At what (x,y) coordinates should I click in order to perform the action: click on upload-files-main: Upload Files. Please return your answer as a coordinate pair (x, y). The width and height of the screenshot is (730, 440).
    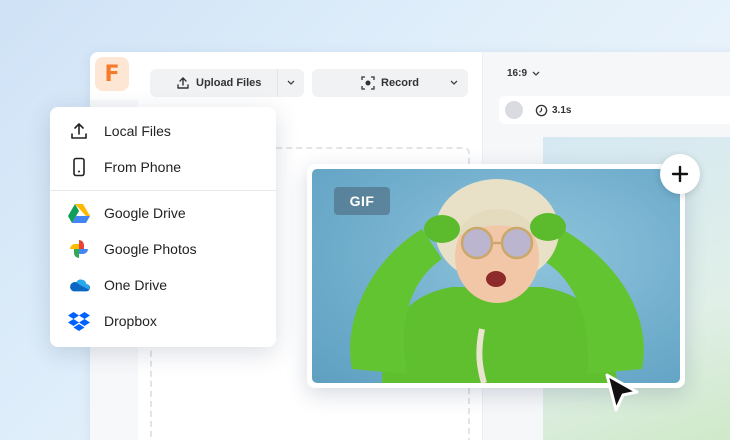
    Looking at the image, I should click on (214, 83).